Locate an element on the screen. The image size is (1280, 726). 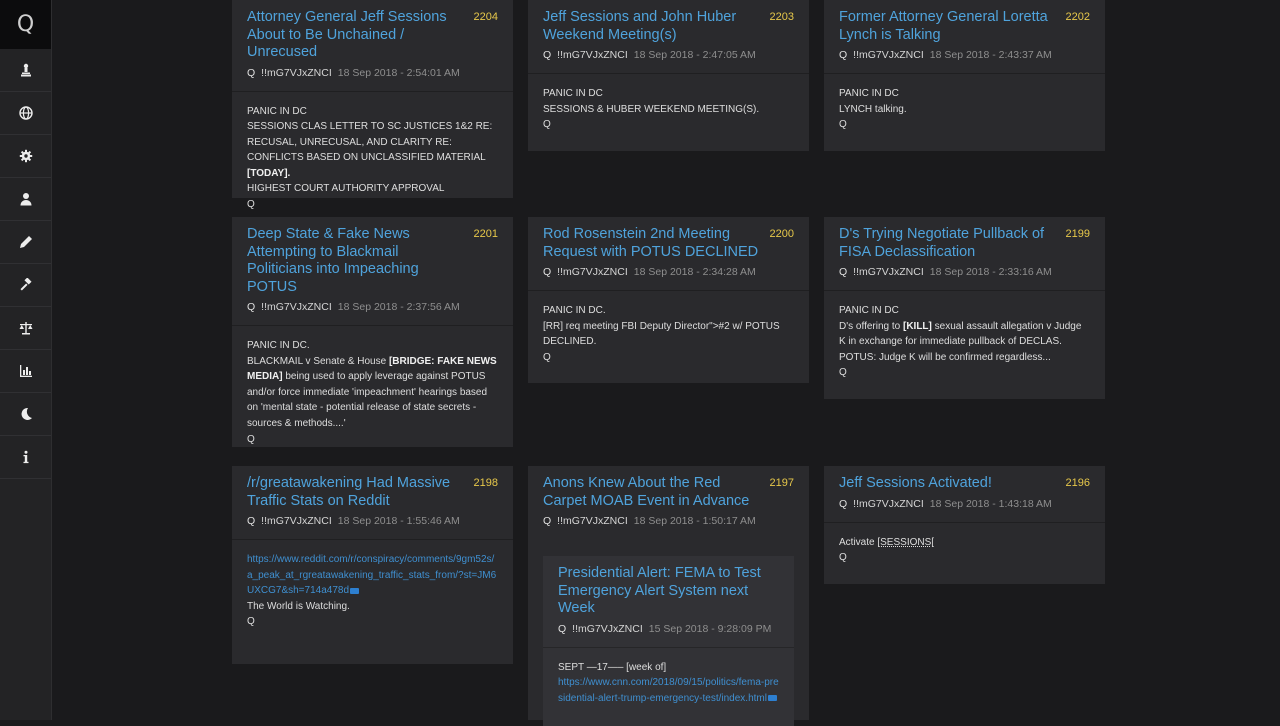
info-icon is located at coordinates (25, 457).